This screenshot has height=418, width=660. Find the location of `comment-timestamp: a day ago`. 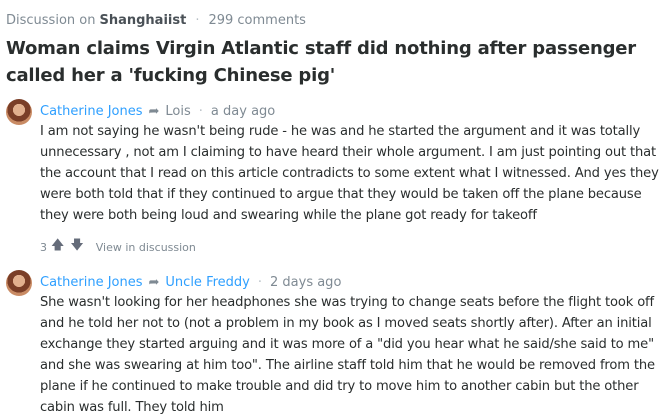

comment-timestamp: a day ago is located at coordinates (243, 111).